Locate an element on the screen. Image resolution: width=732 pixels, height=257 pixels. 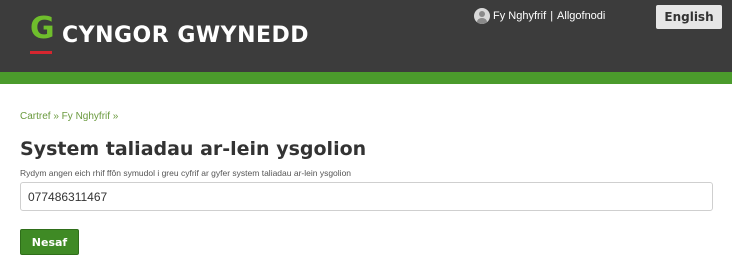
page-title: System taliadau ar-lein ysgolion is located at coordinates (193, 149).